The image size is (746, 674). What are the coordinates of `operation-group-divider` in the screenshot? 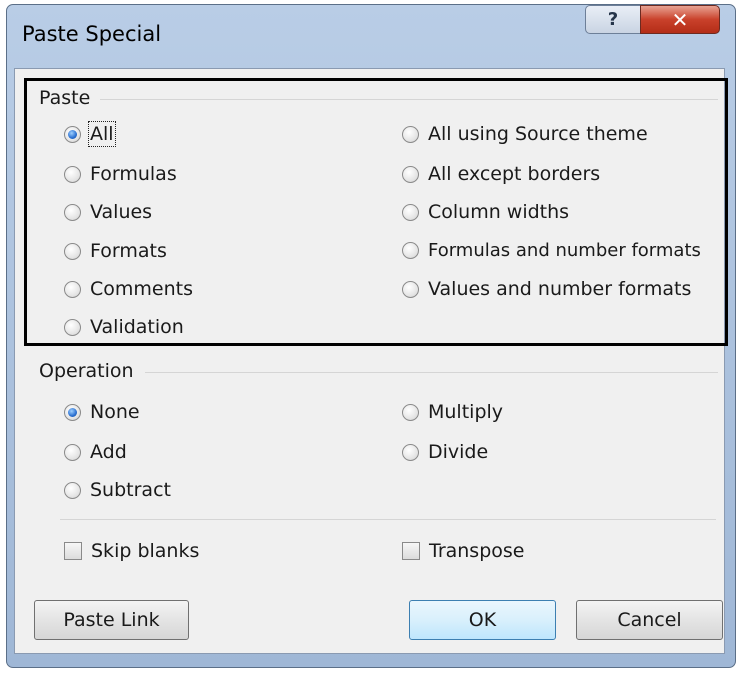 It's located at (431, 372).